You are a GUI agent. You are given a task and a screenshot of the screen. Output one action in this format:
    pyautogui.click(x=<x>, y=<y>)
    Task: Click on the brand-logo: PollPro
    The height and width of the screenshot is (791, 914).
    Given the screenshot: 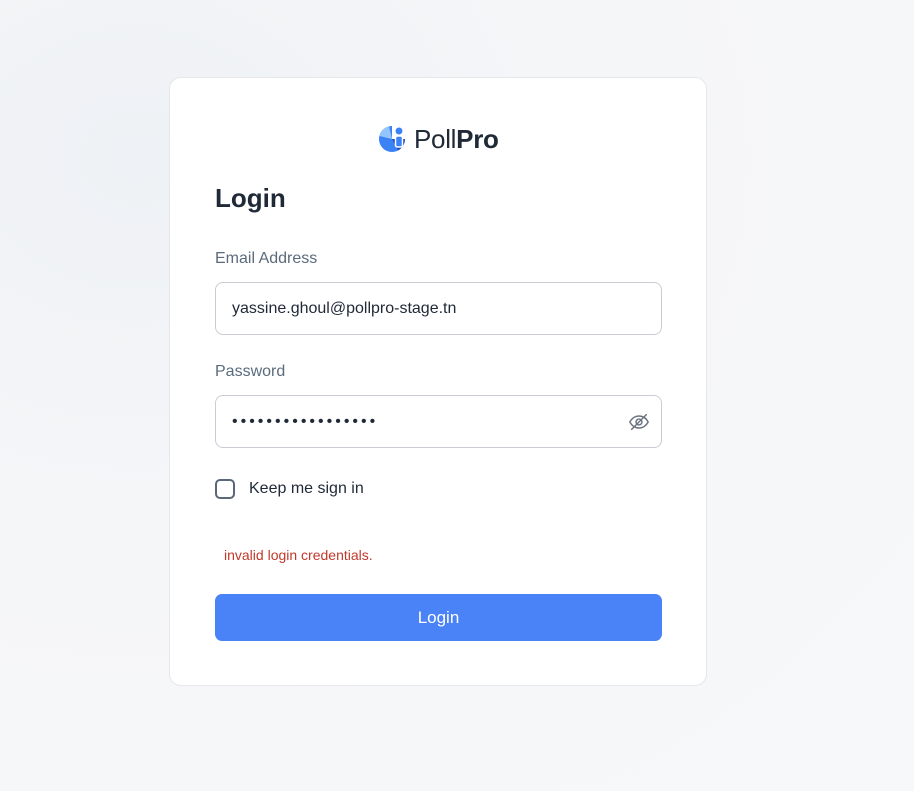 What is the action you would take?
    pyautogui.click(x=437, y=139)
    